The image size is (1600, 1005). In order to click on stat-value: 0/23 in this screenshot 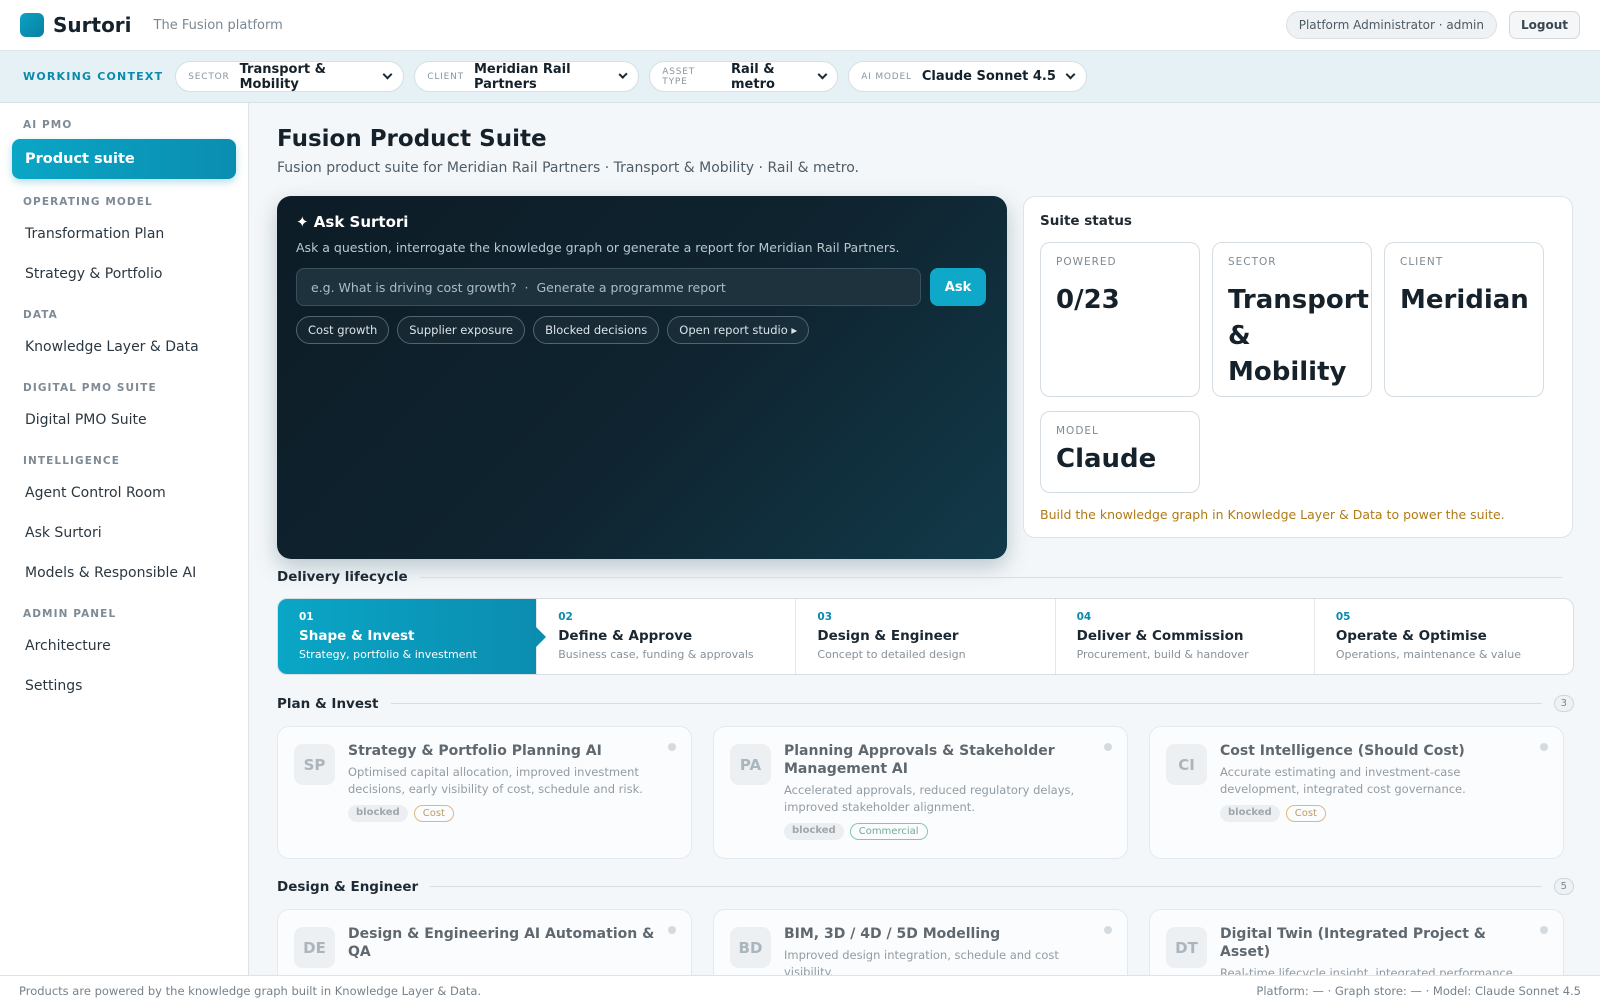, I will do `click(1088, 300)`.